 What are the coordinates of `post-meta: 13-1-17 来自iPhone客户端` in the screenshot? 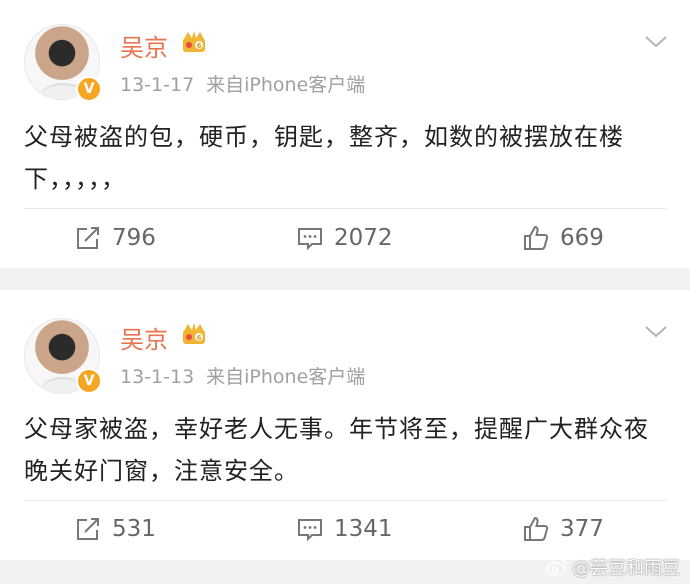 It's located at (242, 83).